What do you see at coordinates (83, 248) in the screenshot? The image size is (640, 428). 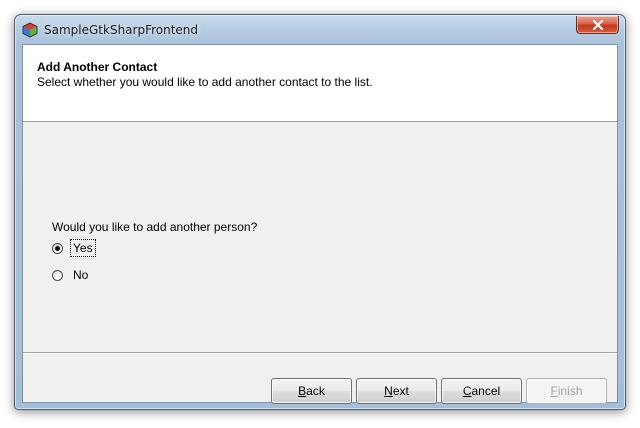 I see `radio-label-yes: Yes` at bounding box center [83, 248].